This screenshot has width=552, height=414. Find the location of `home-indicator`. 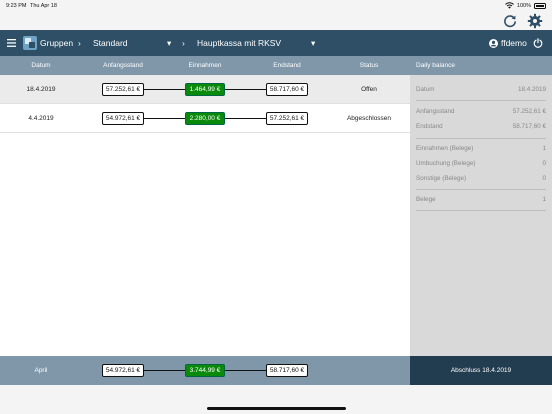

home-indicator is located at coordinates (276, 408).